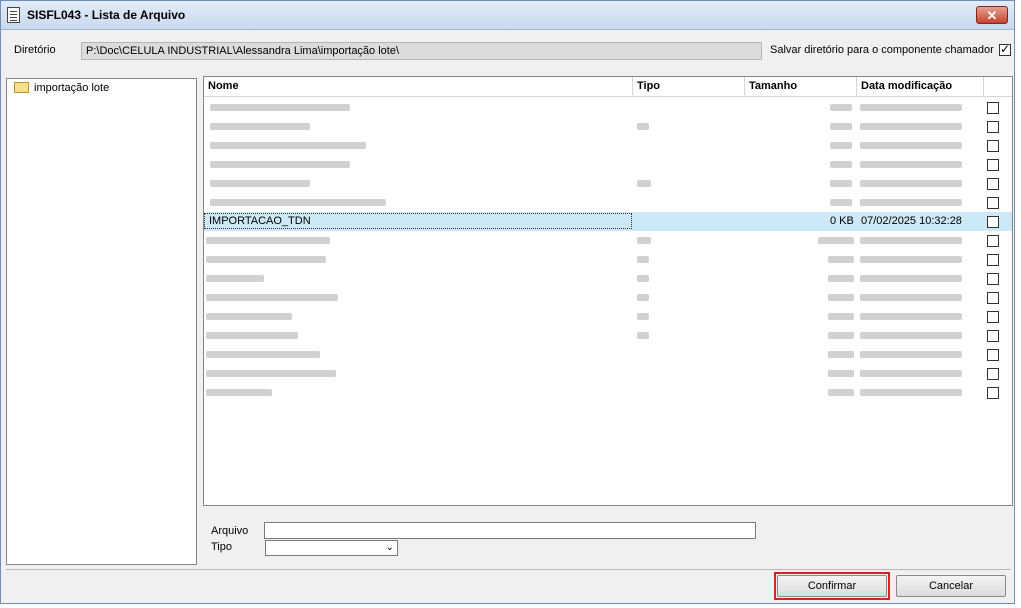 This screenshot has height=608, width=1021. Describe the element at coordinates (507, 15) in the screenshot. I see `title-bar: SISFL043 - Lista de Arquivo ✕` at that location.